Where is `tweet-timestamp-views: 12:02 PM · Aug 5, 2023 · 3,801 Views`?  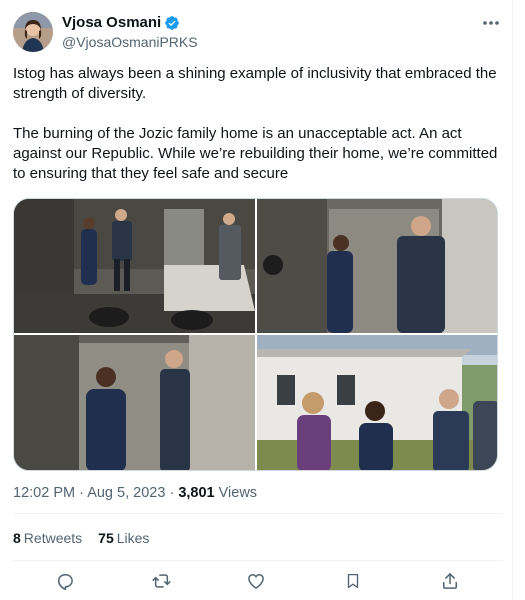 tweet-timestamp-views: 12:02 PM · Aug 5, 2023 · 3,801 Views is located at coordinates (135, 493).